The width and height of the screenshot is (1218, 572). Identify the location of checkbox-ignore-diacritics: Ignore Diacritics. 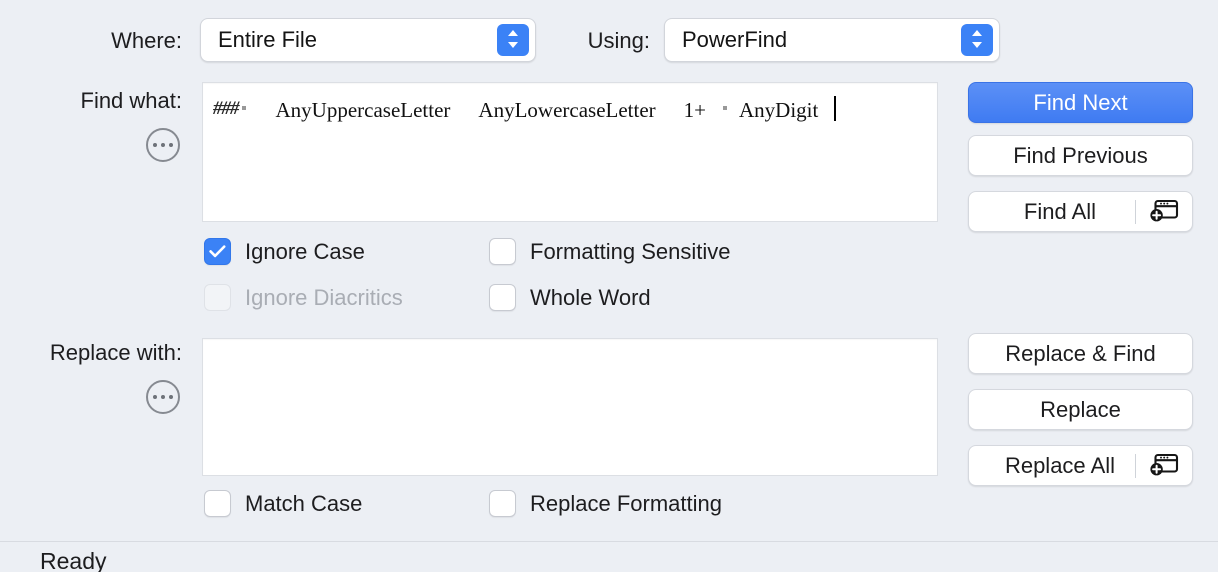
(303, 297).